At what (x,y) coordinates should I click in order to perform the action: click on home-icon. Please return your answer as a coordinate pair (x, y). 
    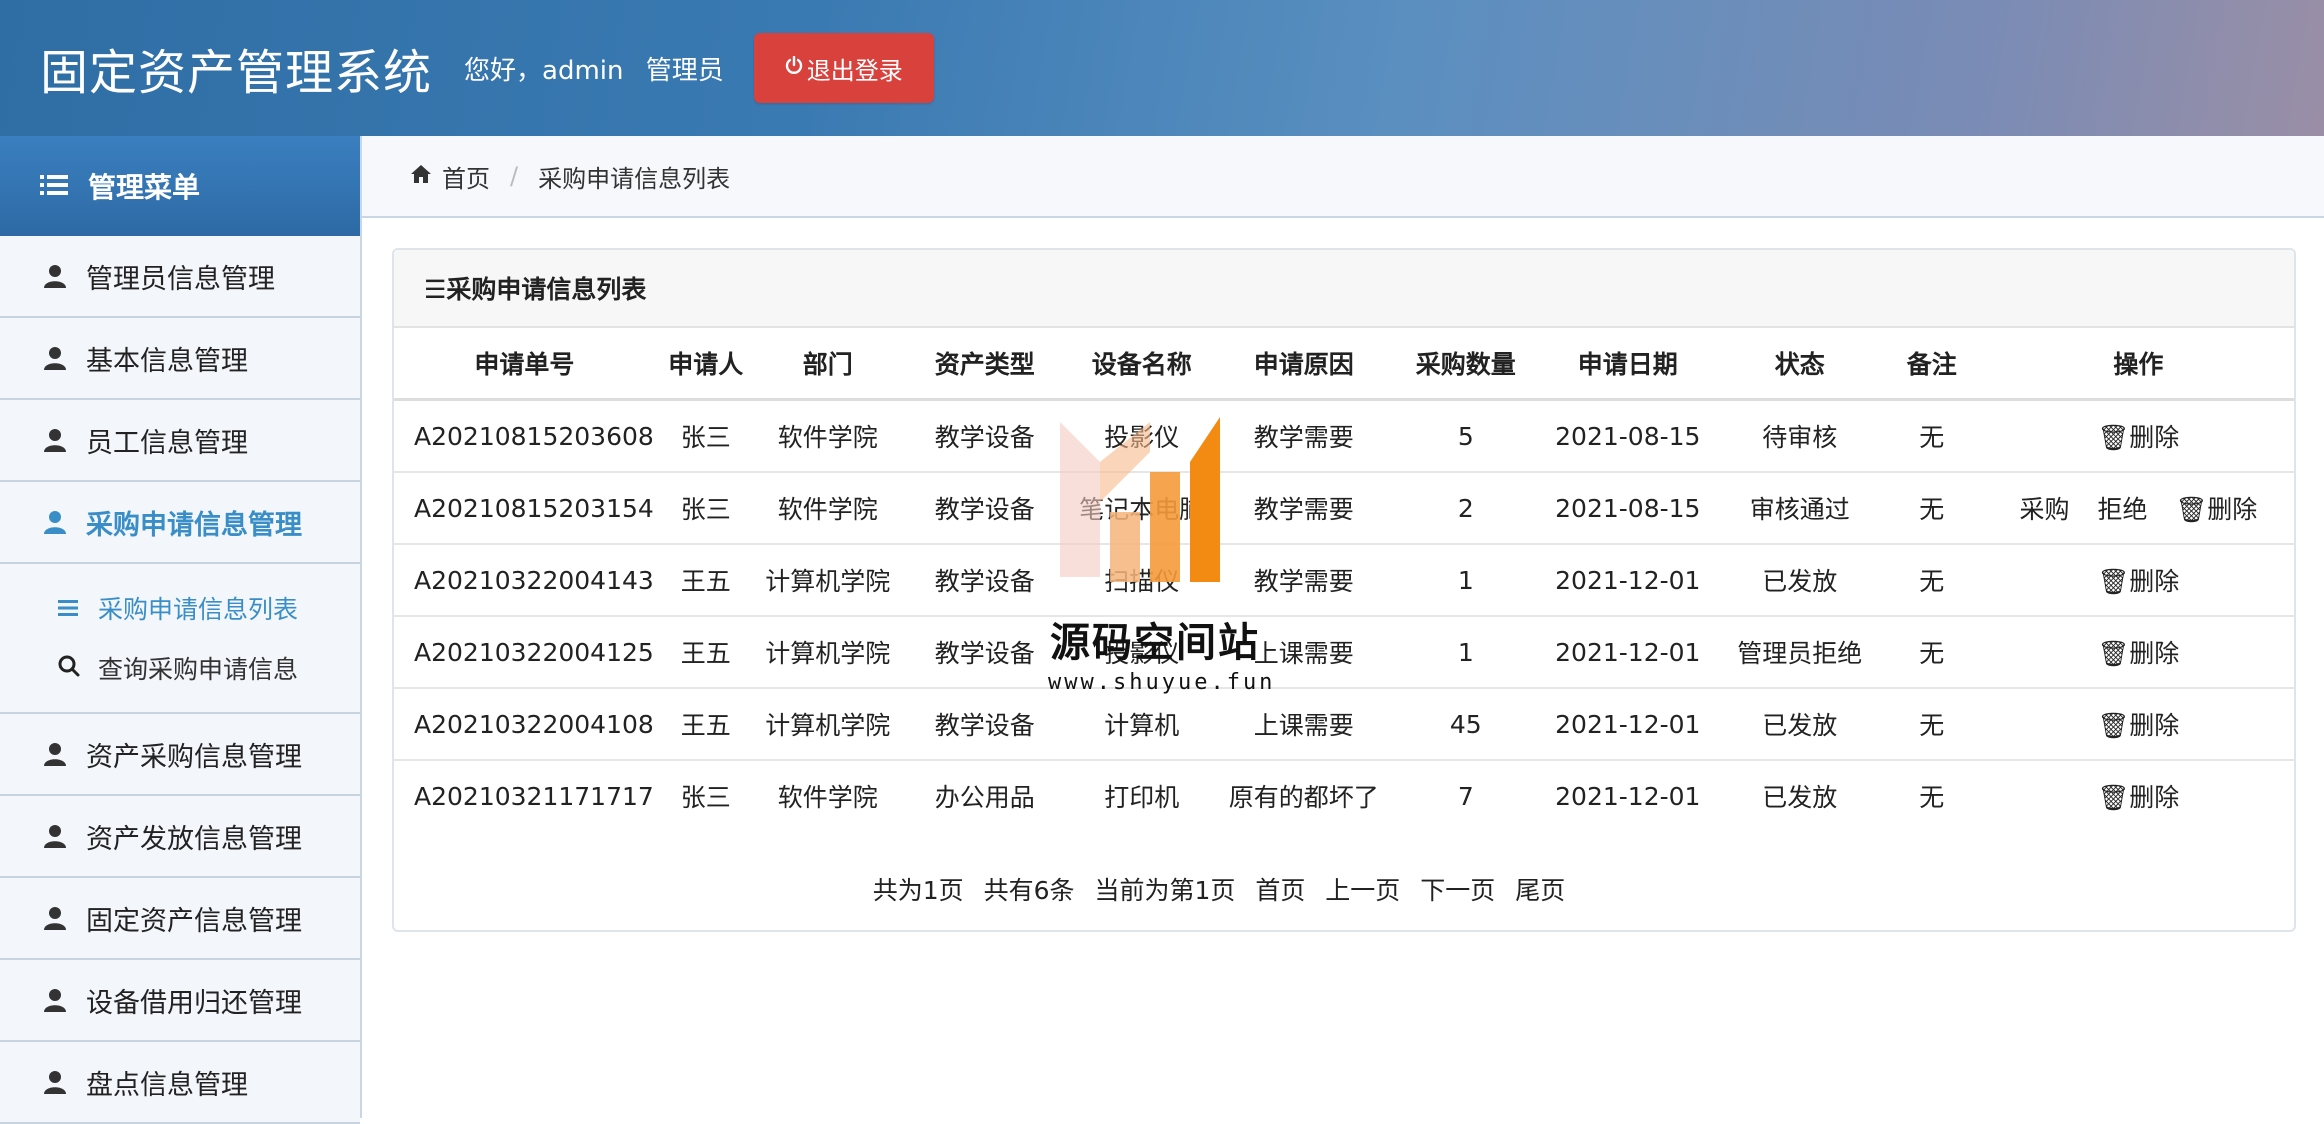
    Looking at the image, I should click on (421, 176).